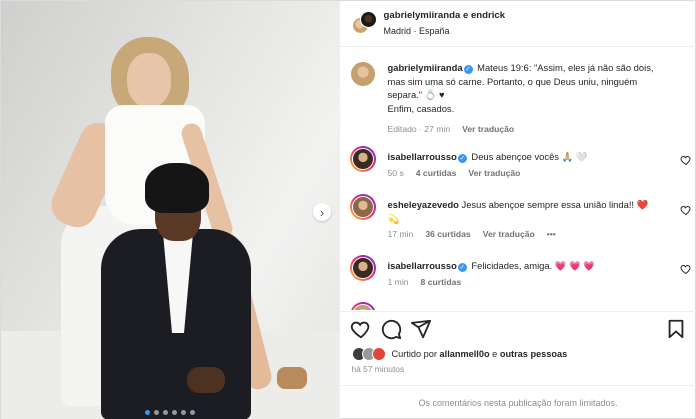 The image size is (696, 419). I want to click on comment-meta: 50 s 4 curtidas Ver tradução, so click(454, 173).